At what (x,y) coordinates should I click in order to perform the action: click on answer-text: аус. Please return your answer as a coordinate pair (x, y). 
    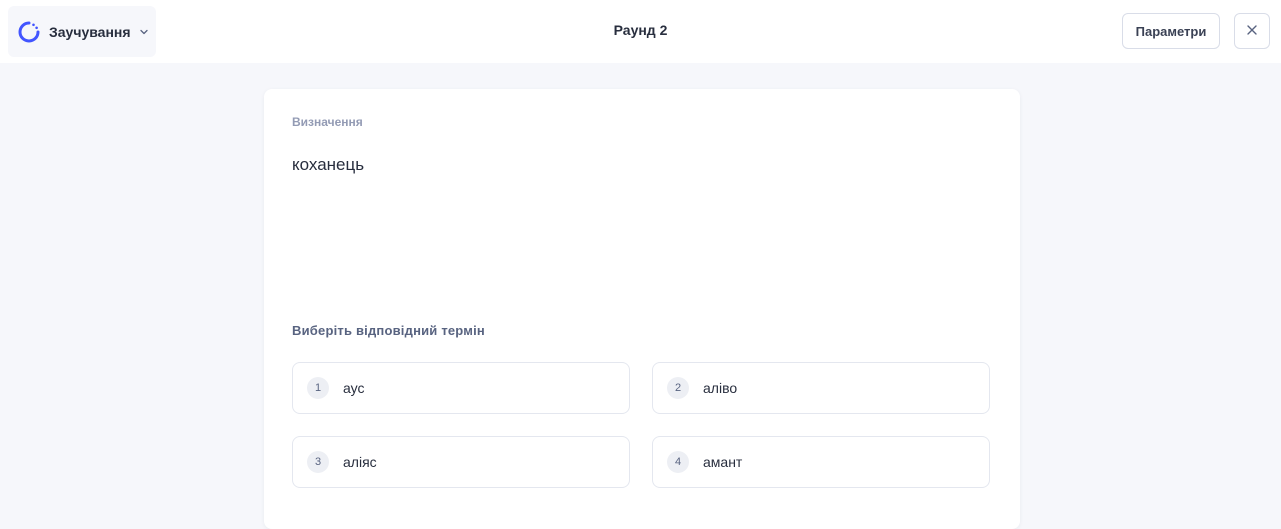
    Looking at the image, I should click on (354, 388).